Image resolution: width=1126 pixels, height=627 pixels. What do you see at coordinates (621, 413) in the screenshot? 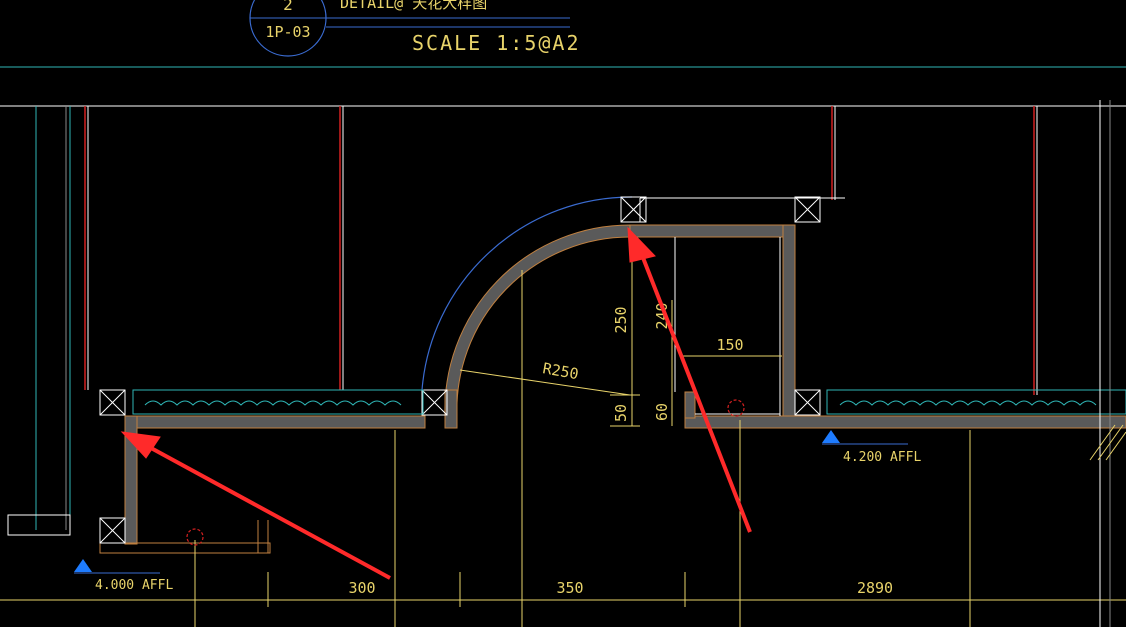
I see `dim-50: 50` at bounding box center [621, 413].